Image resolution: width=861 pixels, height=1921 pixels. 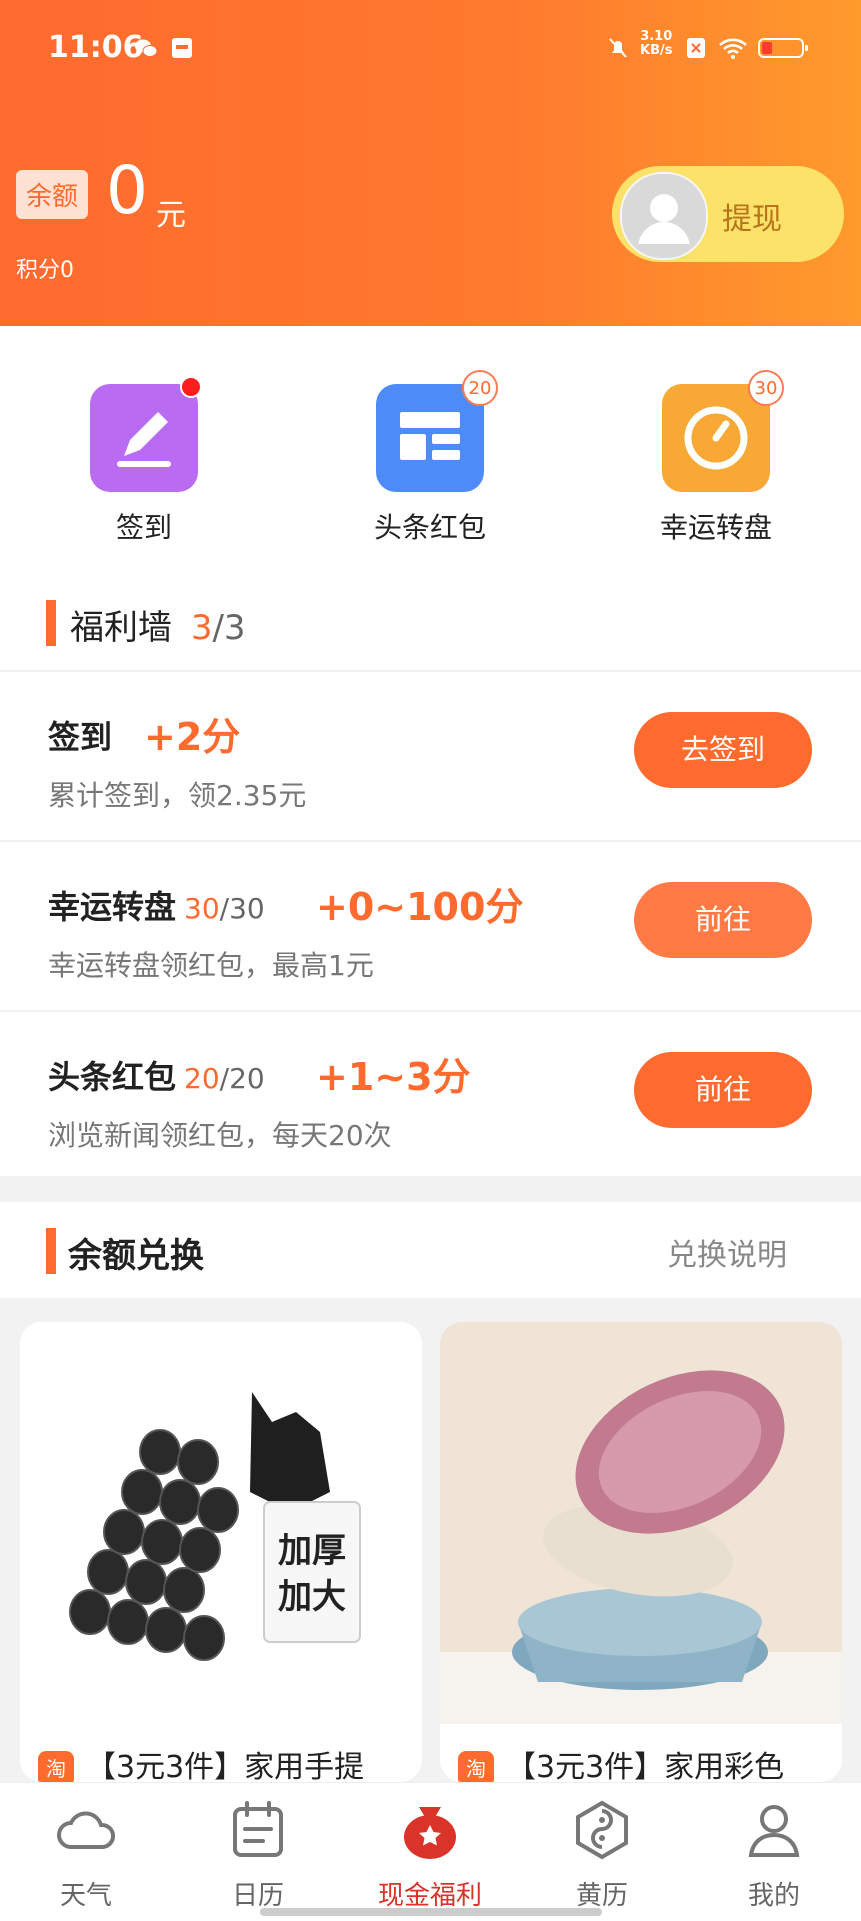 I want to click on tab-almanac: 黄历, so click(x=602, y=1854).